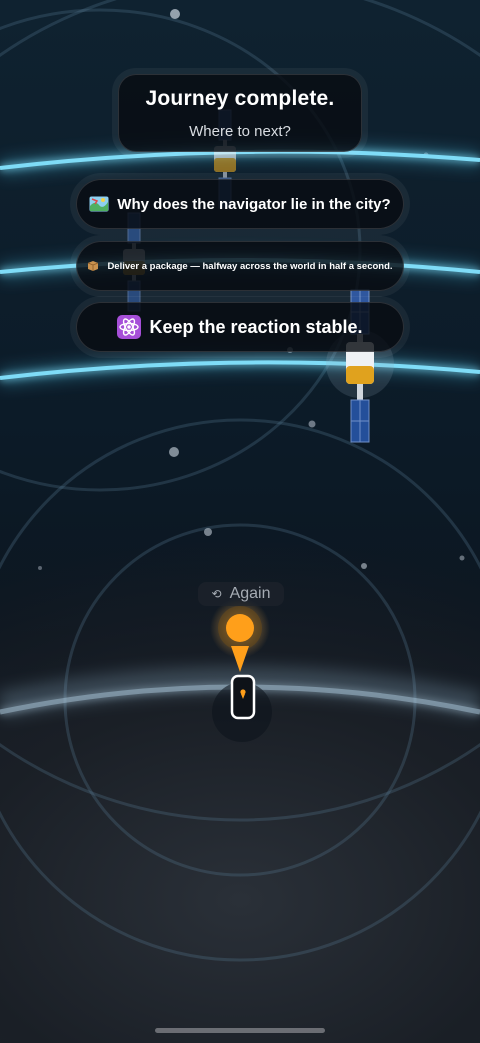  I want to click on map-icon, so click(99, 204).